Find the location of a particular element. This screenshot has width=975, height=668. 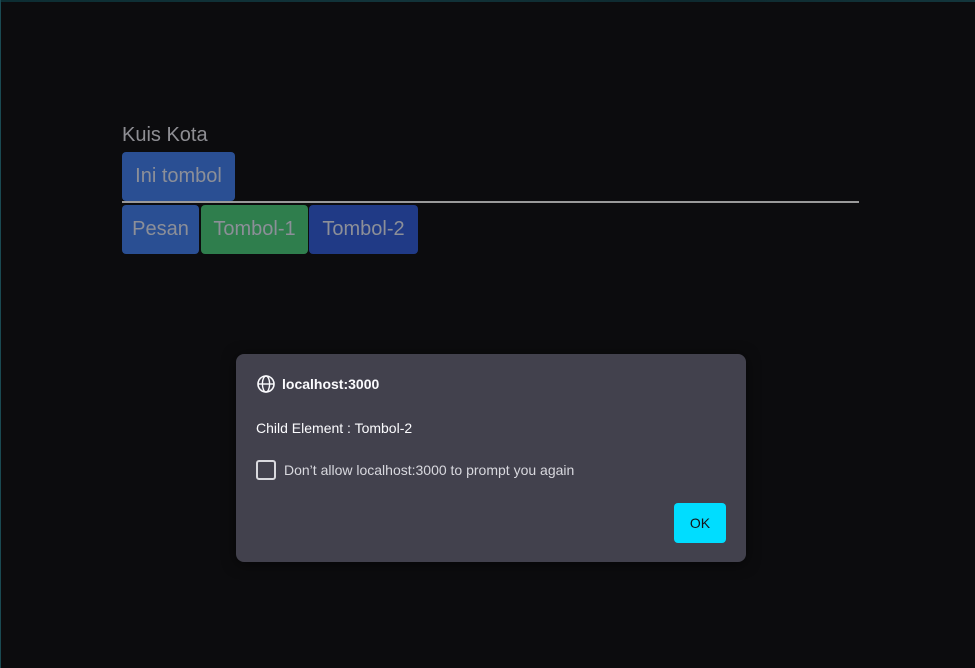

tombol-1-button: Tombol-1 is located at coordinates (254, 229).